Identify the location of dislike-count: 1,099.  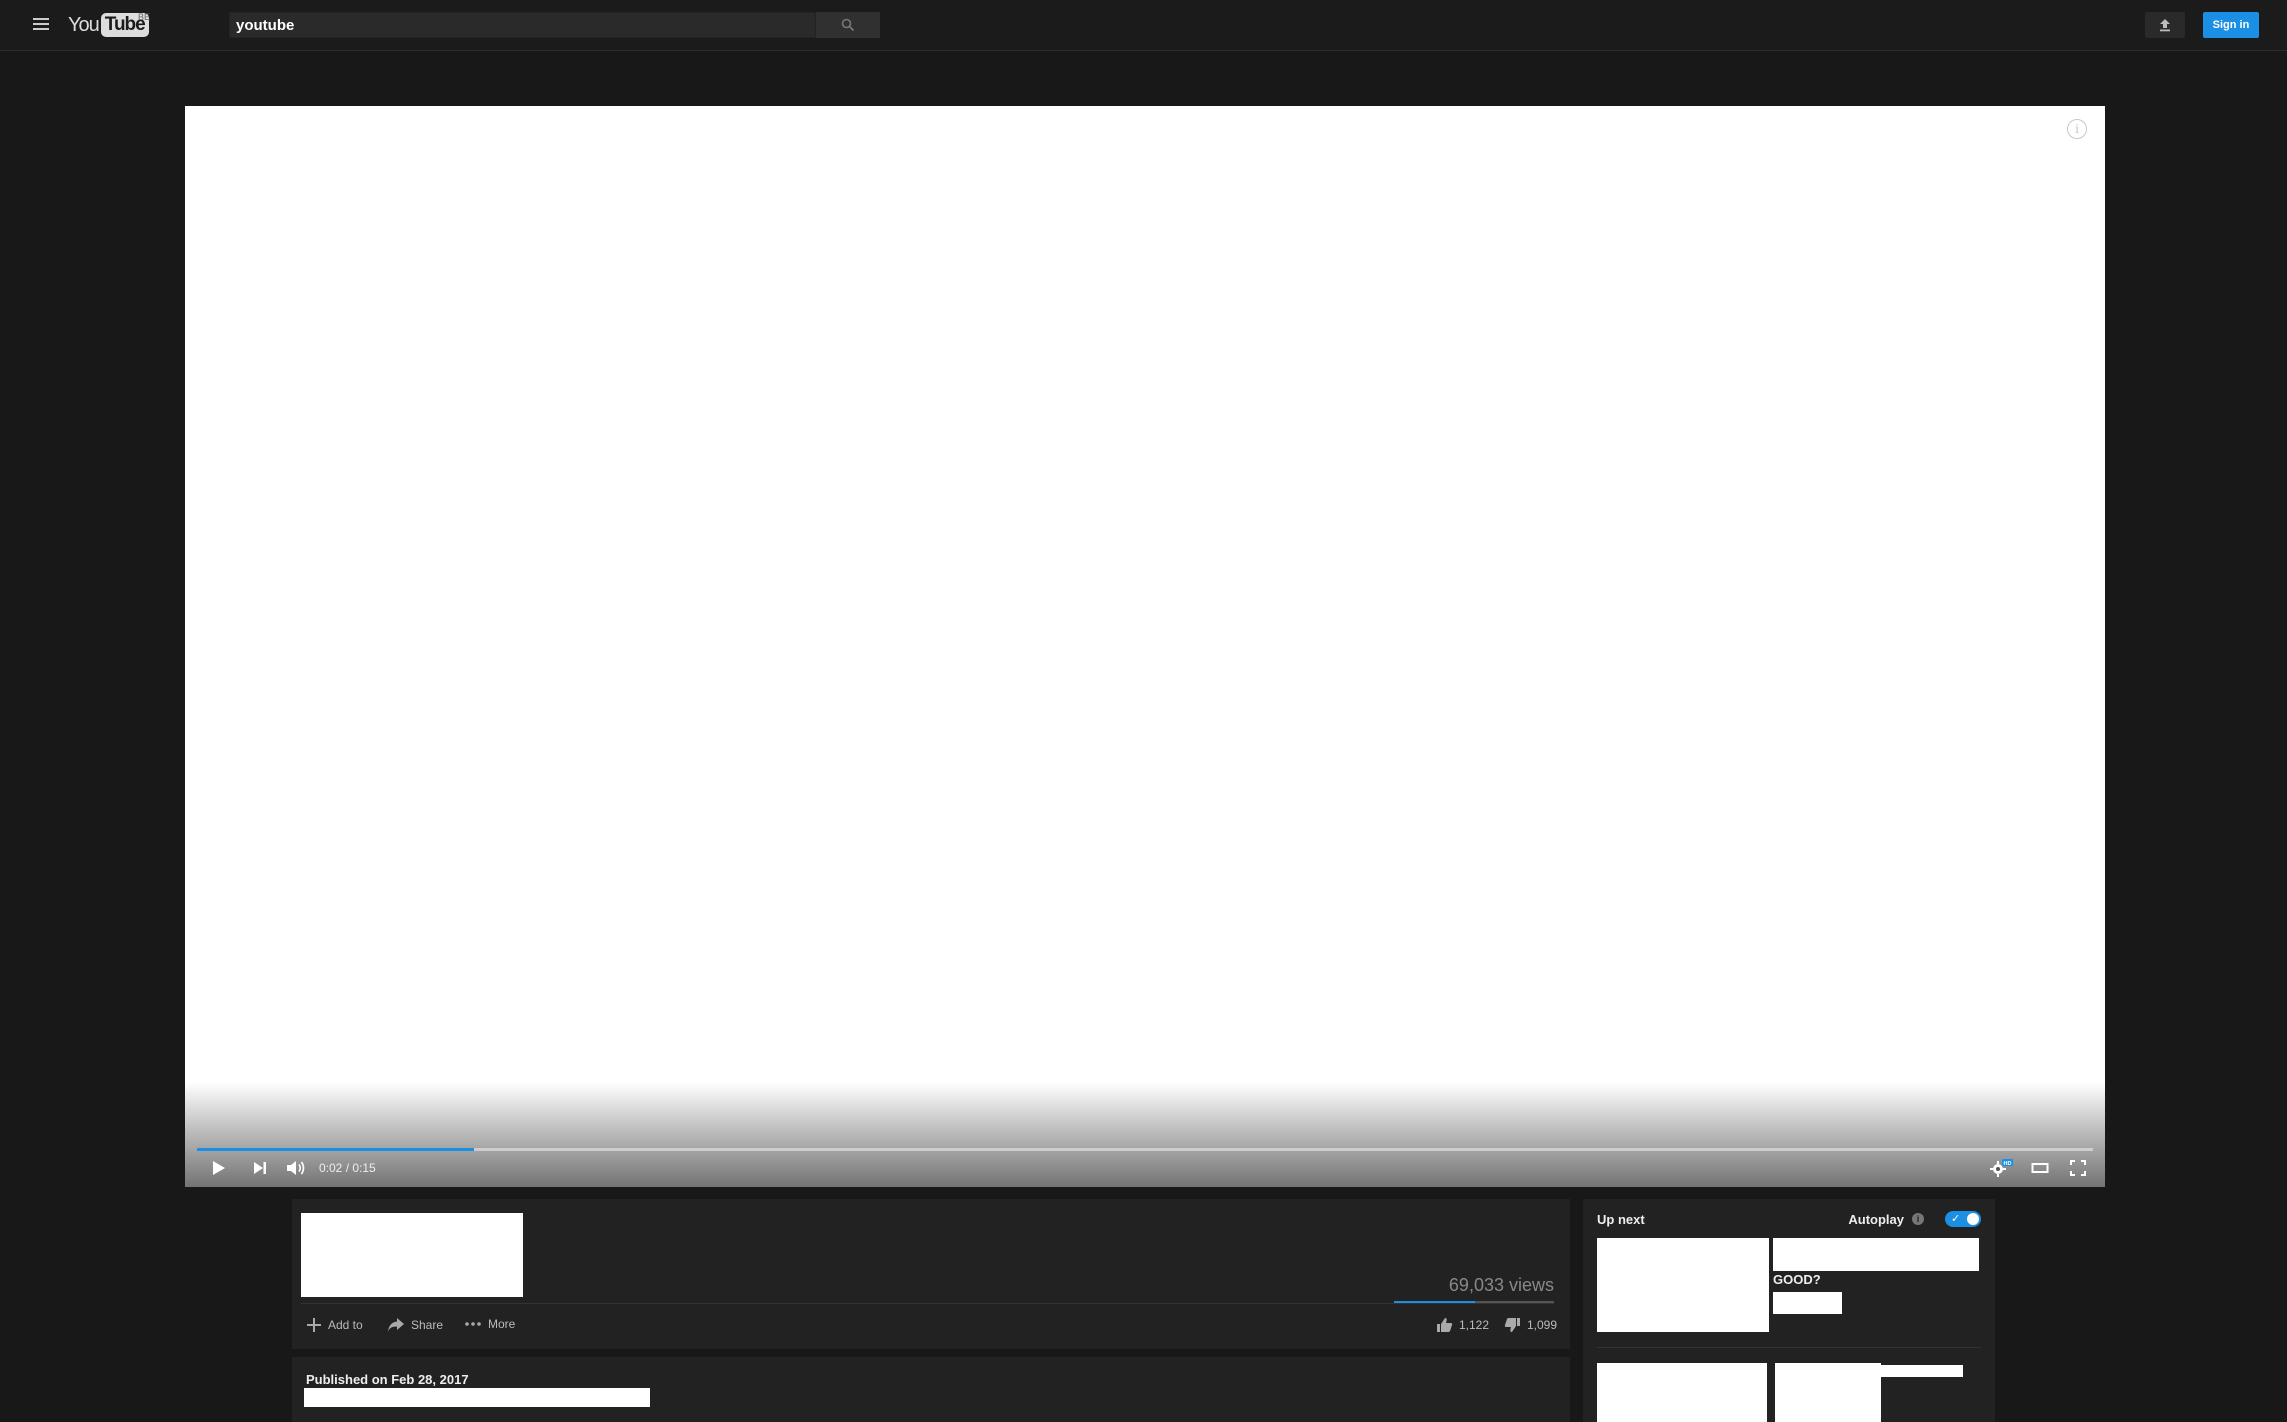
(1542, 1325).